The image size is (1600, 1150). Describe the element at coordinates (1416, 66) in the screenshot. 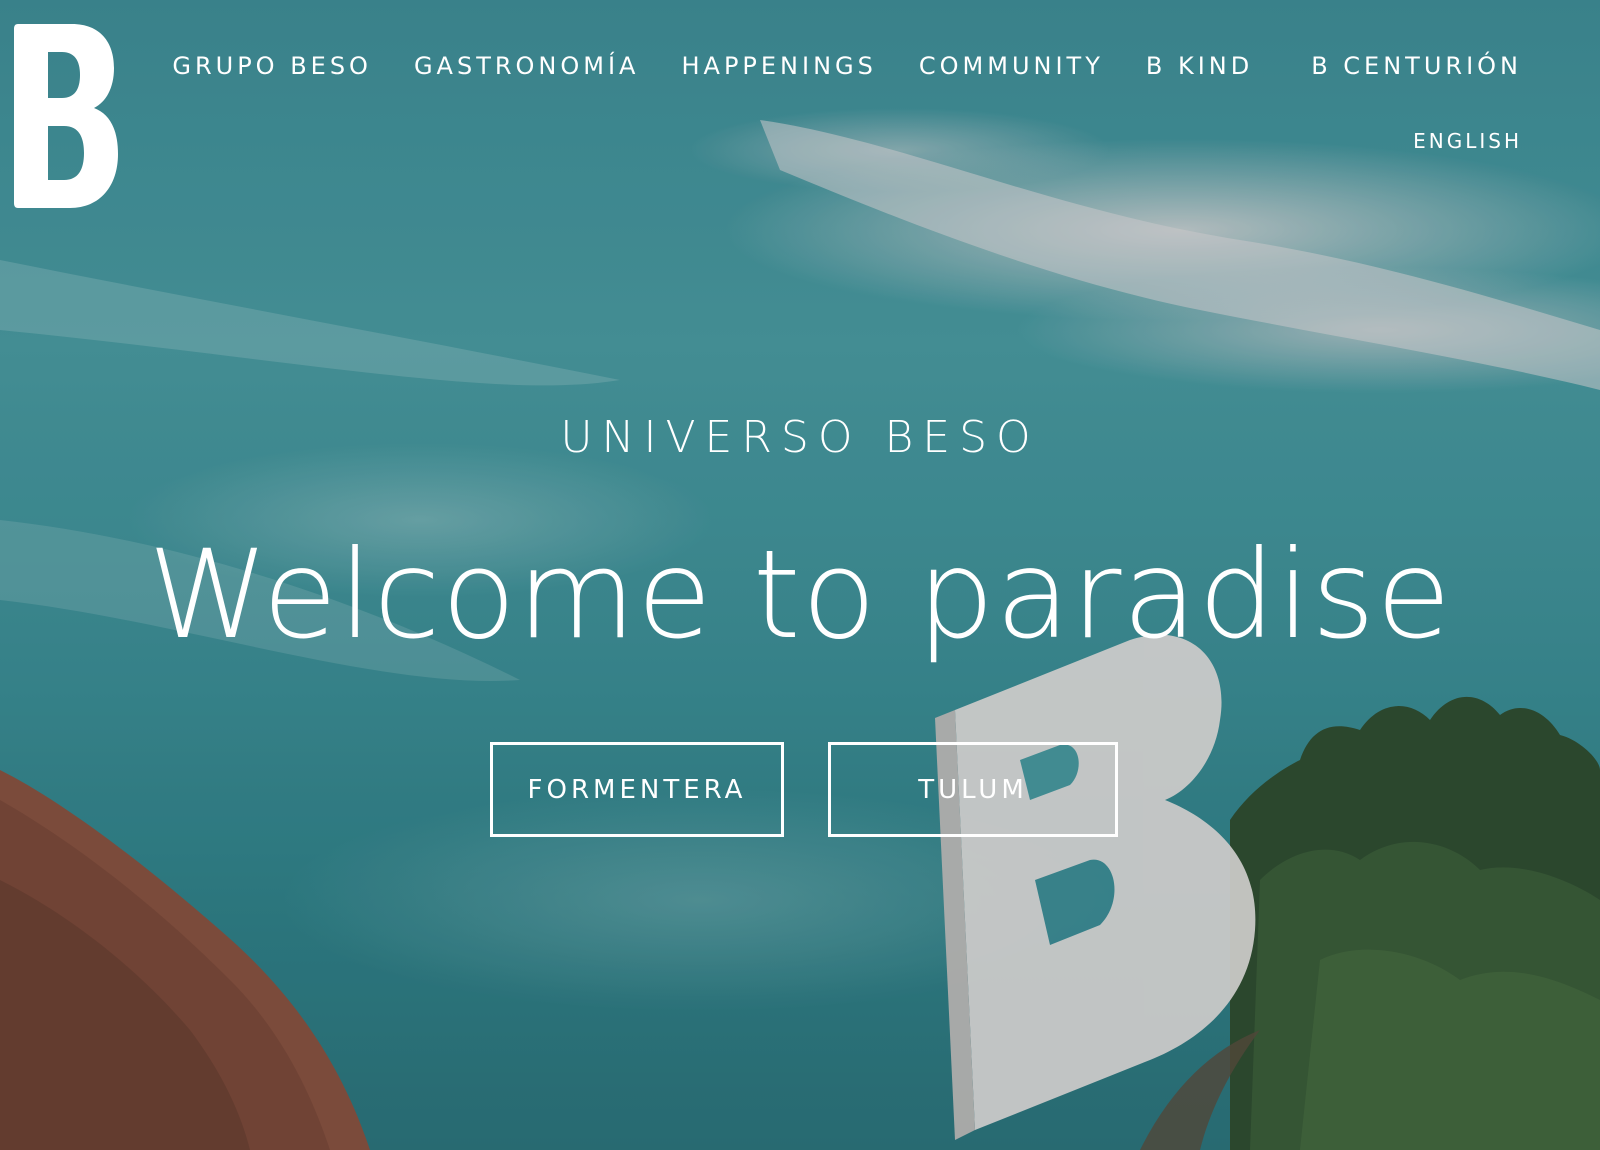

I see `nav-item-b-centurion: B CENTURIÓN` at that location.